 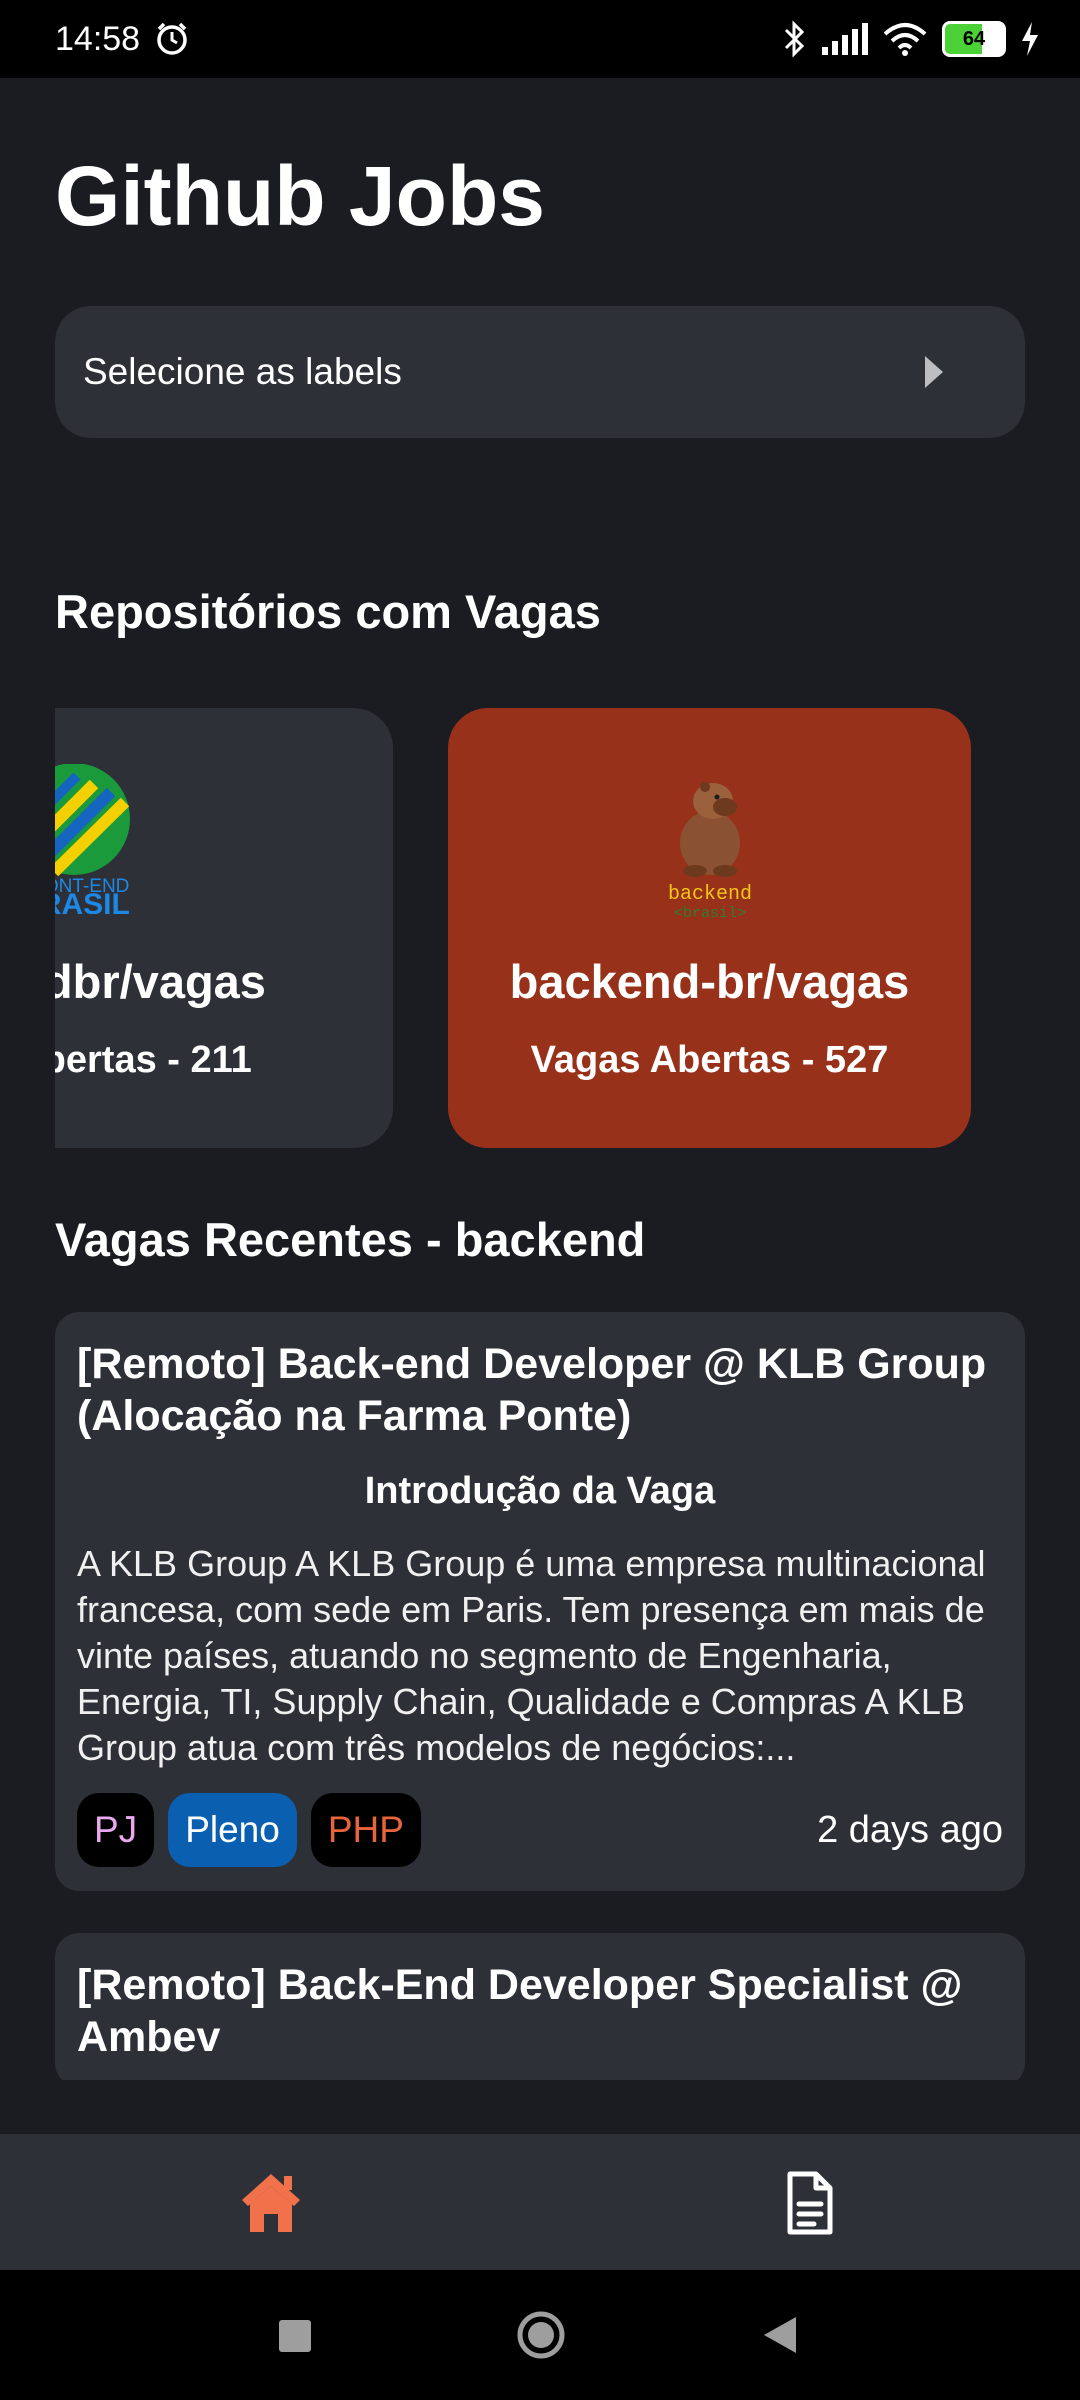 I want to click on job-footer: PJ Pleno PHP 2 days ago, so click(x=540, y=1830).